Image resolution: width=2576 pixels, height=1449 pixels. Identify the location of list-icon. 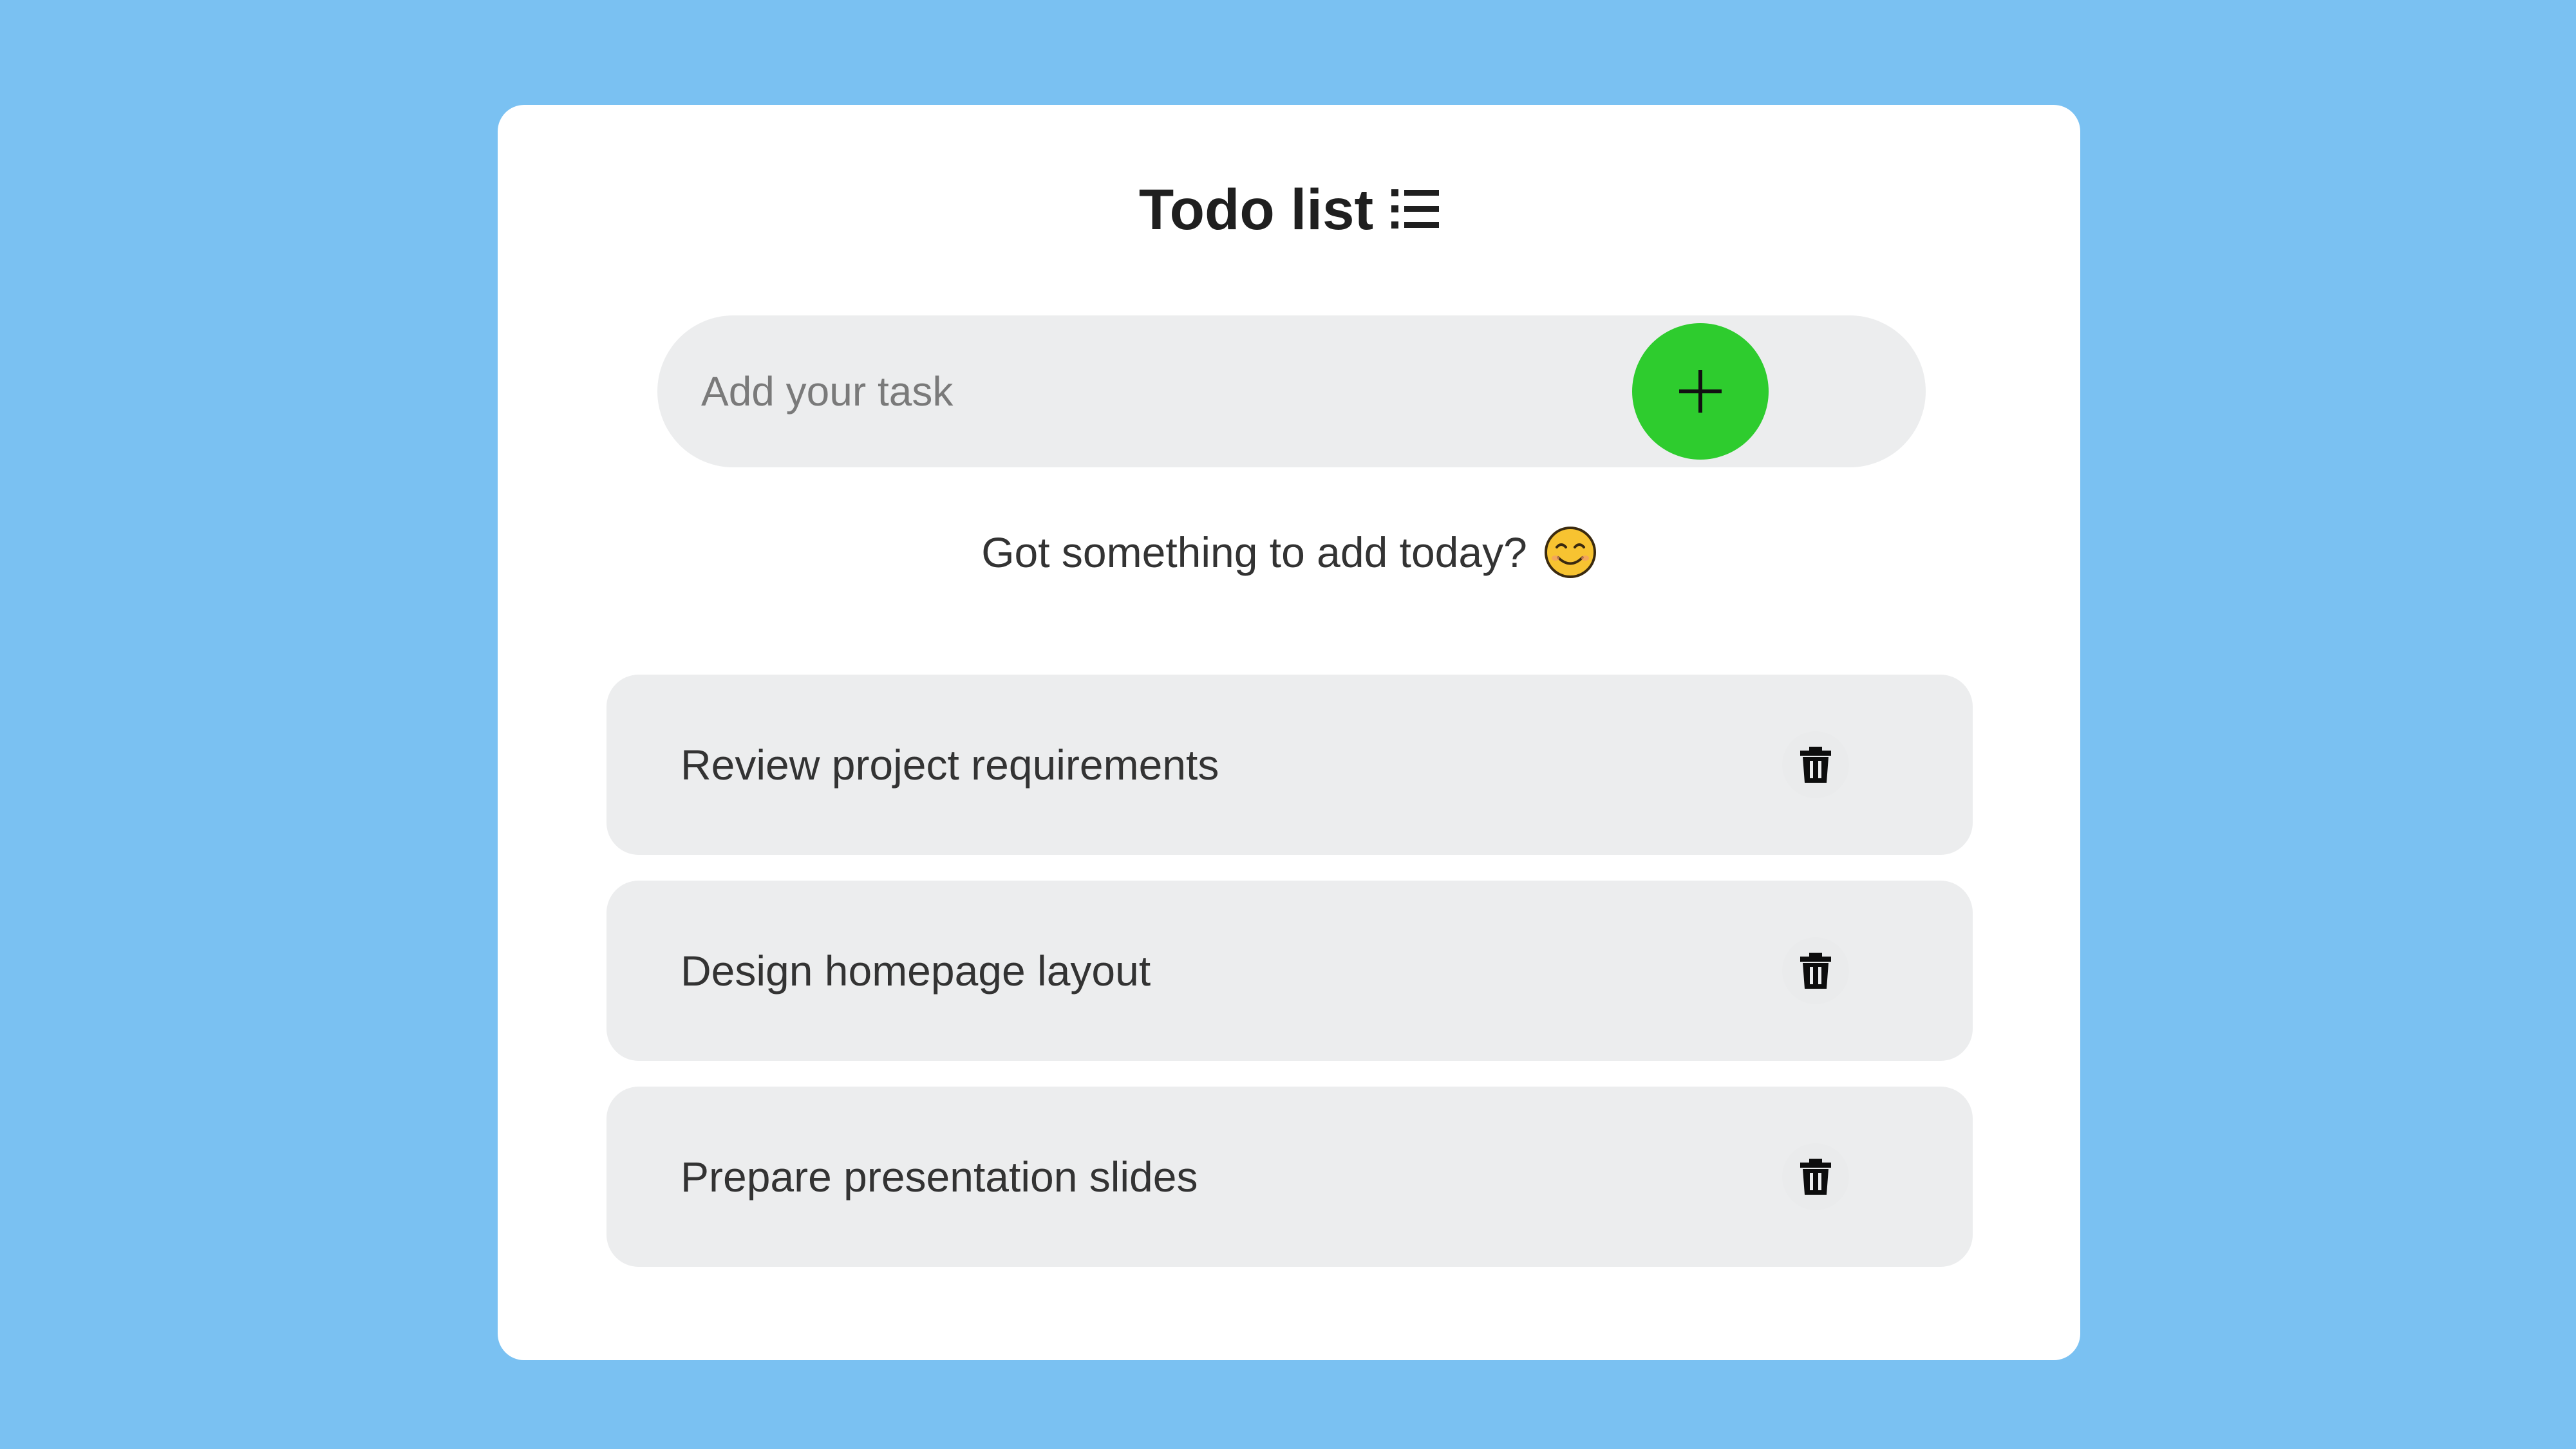
(1415, 209).